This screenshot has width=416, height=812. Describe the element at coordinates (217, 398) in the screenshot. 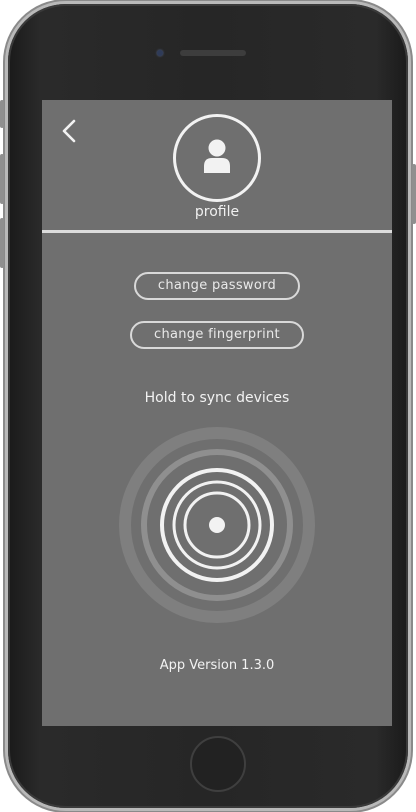

I see `sync-prompt: Hold to sync devices` at that location.